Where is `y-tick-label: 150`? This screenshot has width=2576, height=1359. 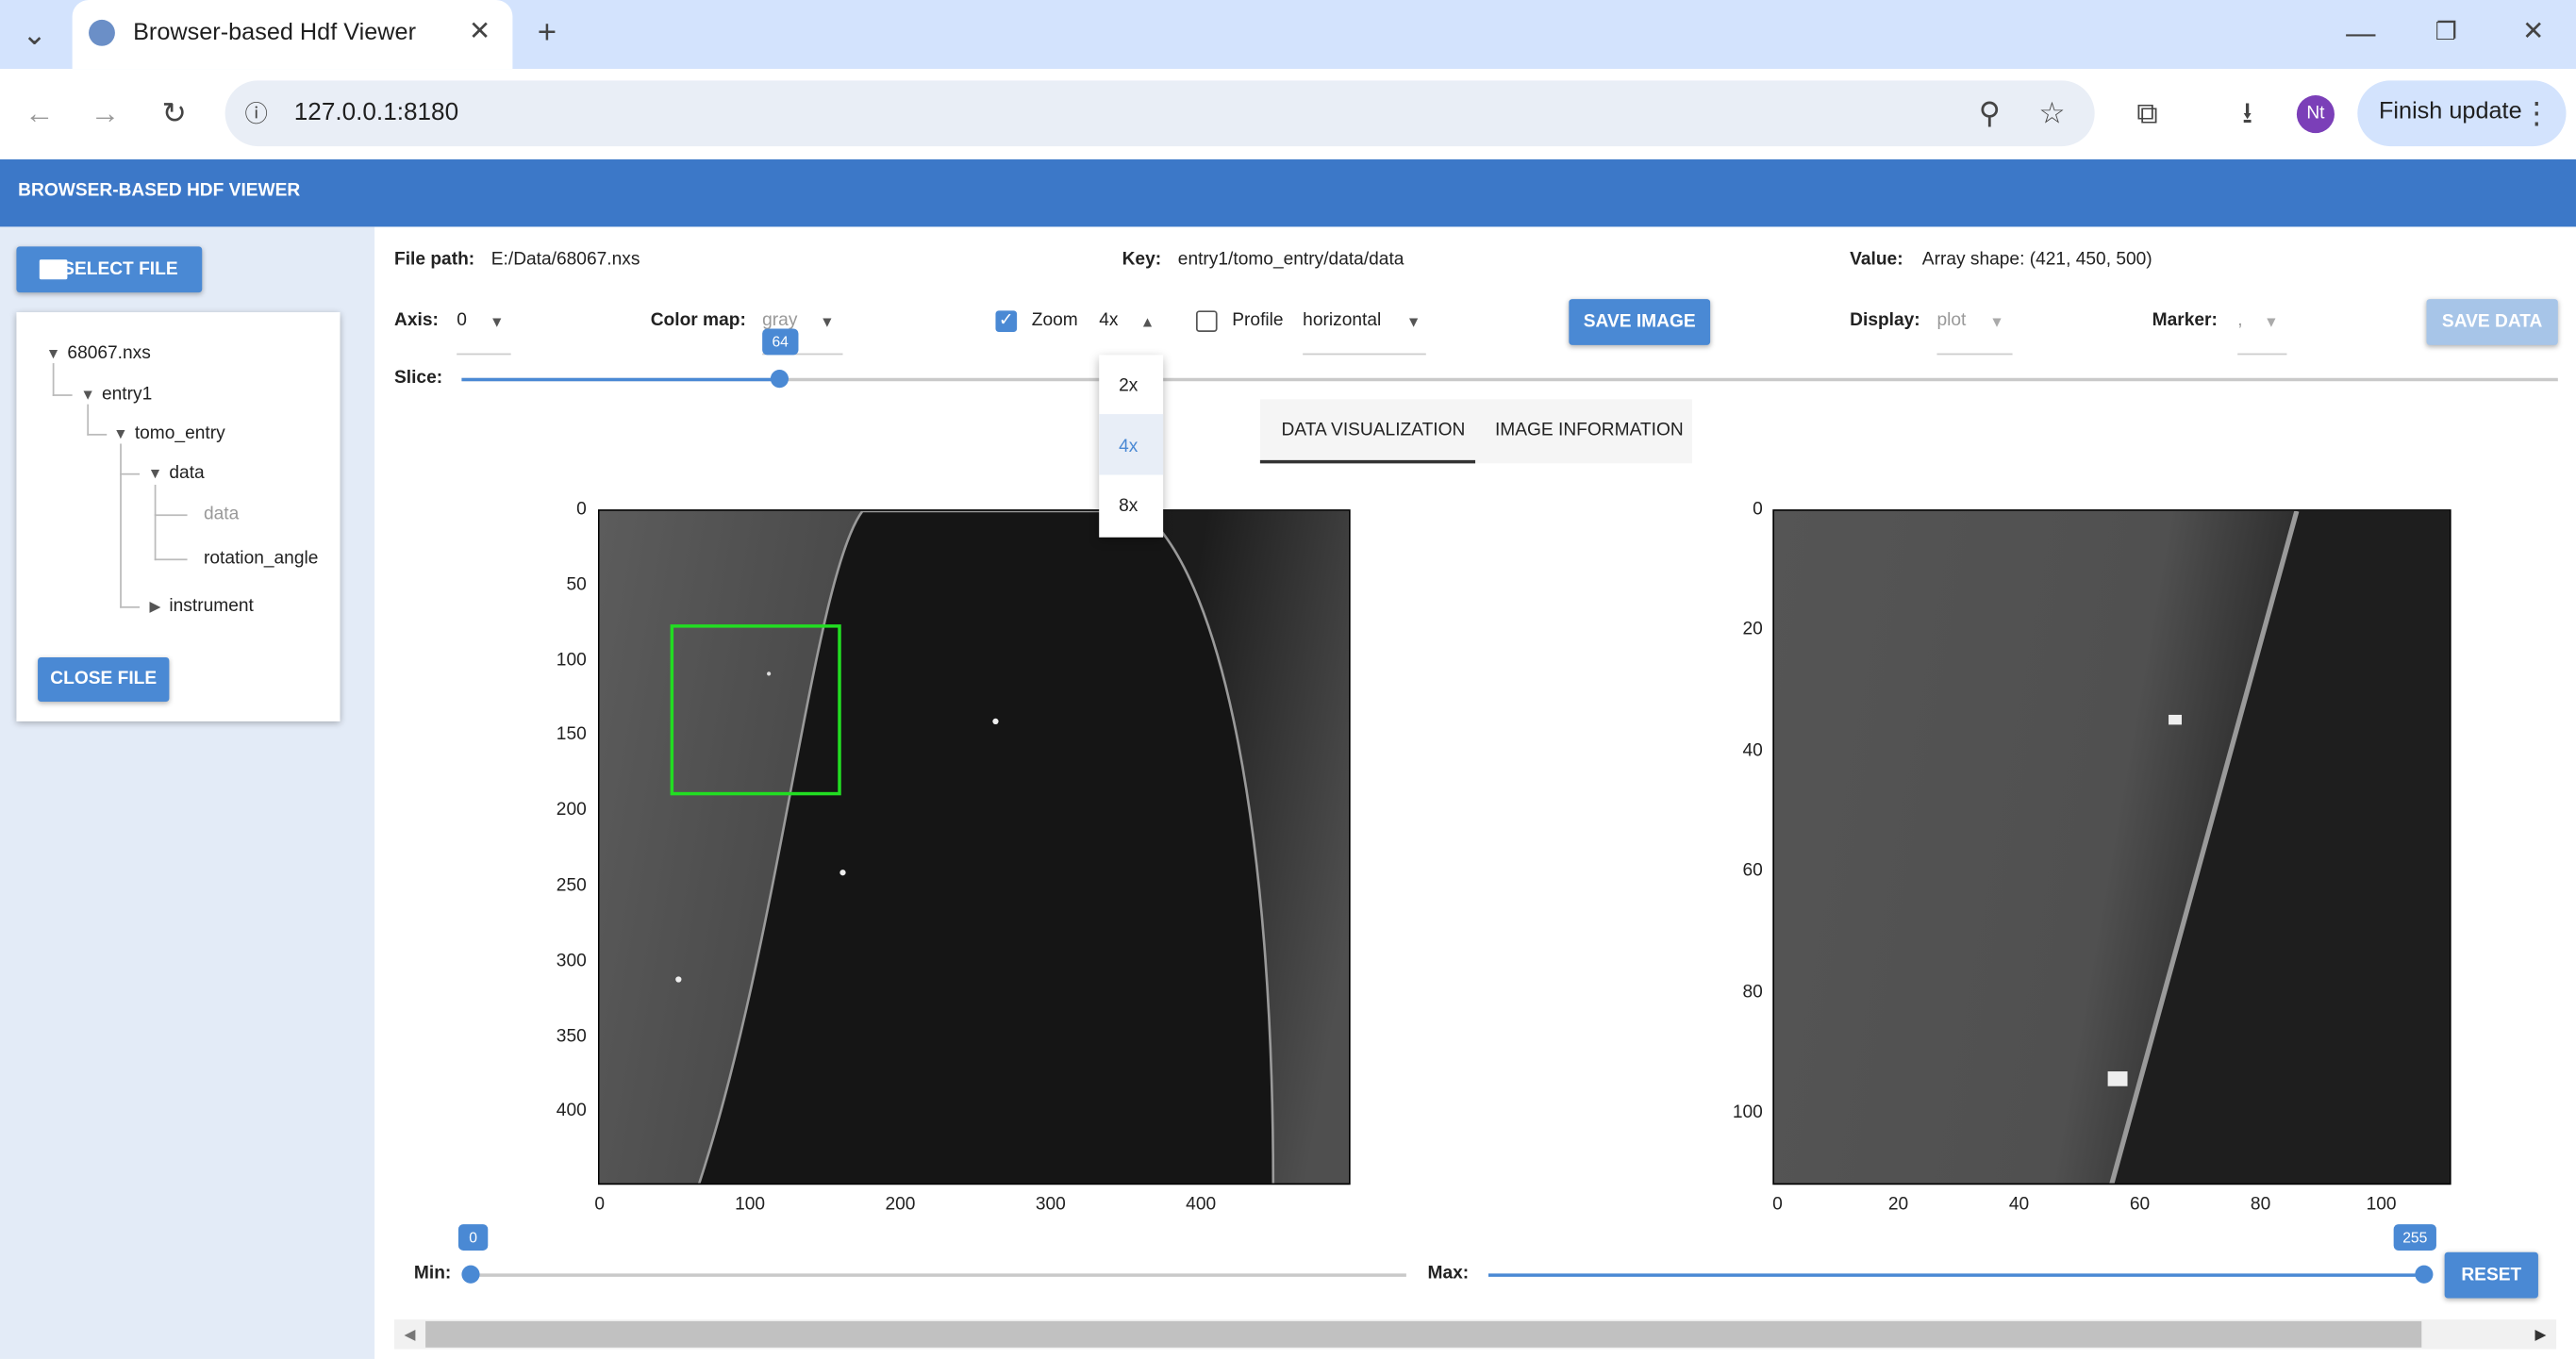
y-tick-label: 150 is located at coordinates (571, 735).